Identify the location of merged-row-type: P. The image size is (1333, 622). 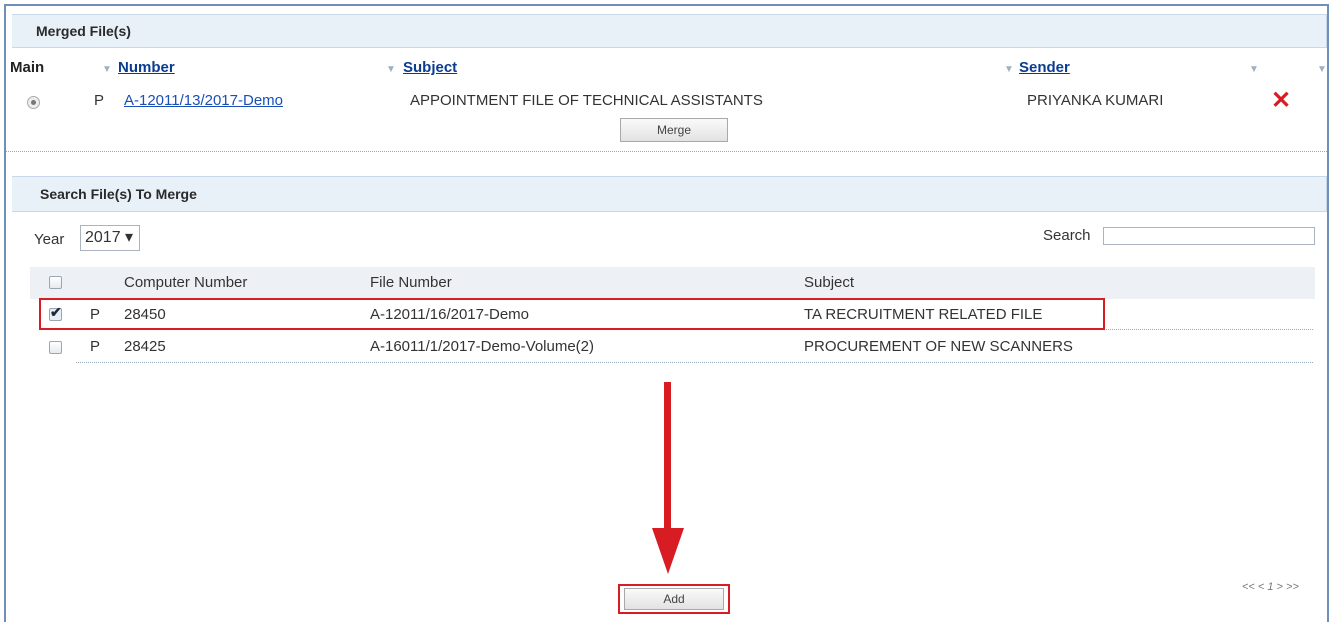
(99, 100).